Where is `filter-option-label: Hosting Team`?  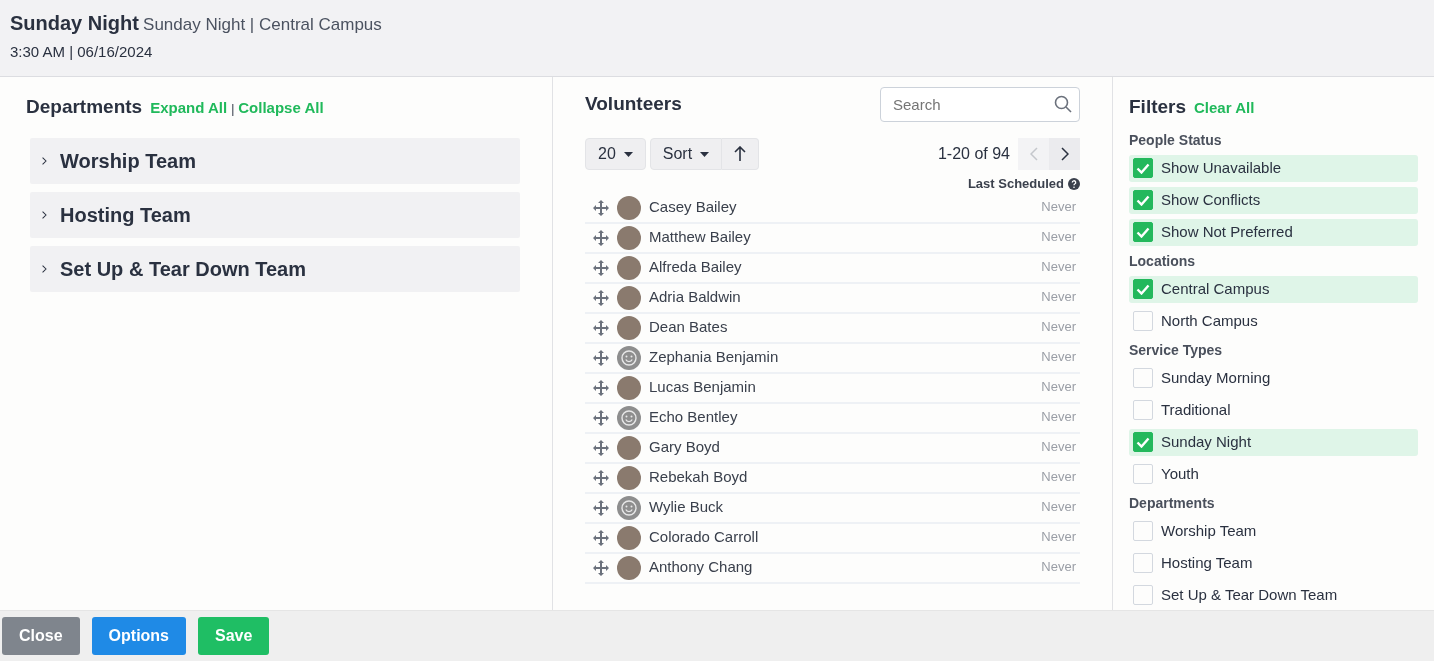 filter-option-label: Hosting Team is located at coordinates (1207, 563).